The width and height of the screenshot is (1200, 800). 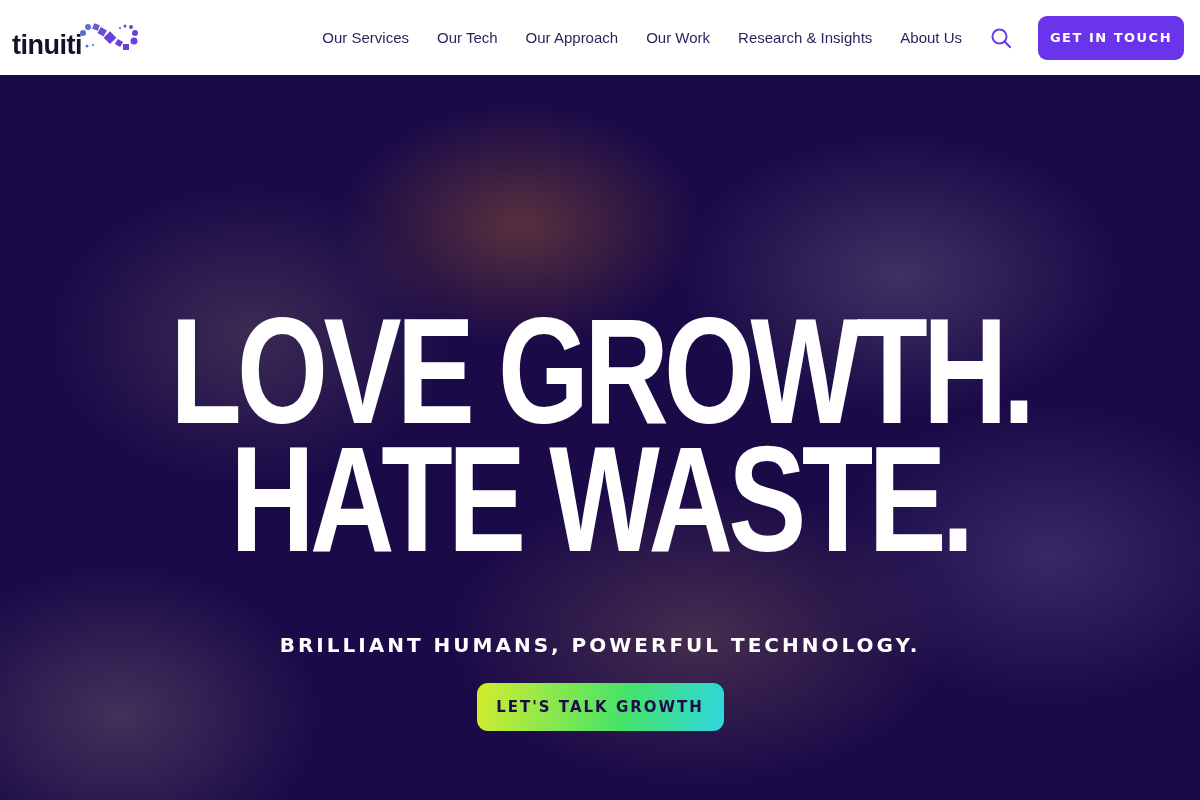 I want to click on nav-link: Our Approach, so click(x=572, y=37).